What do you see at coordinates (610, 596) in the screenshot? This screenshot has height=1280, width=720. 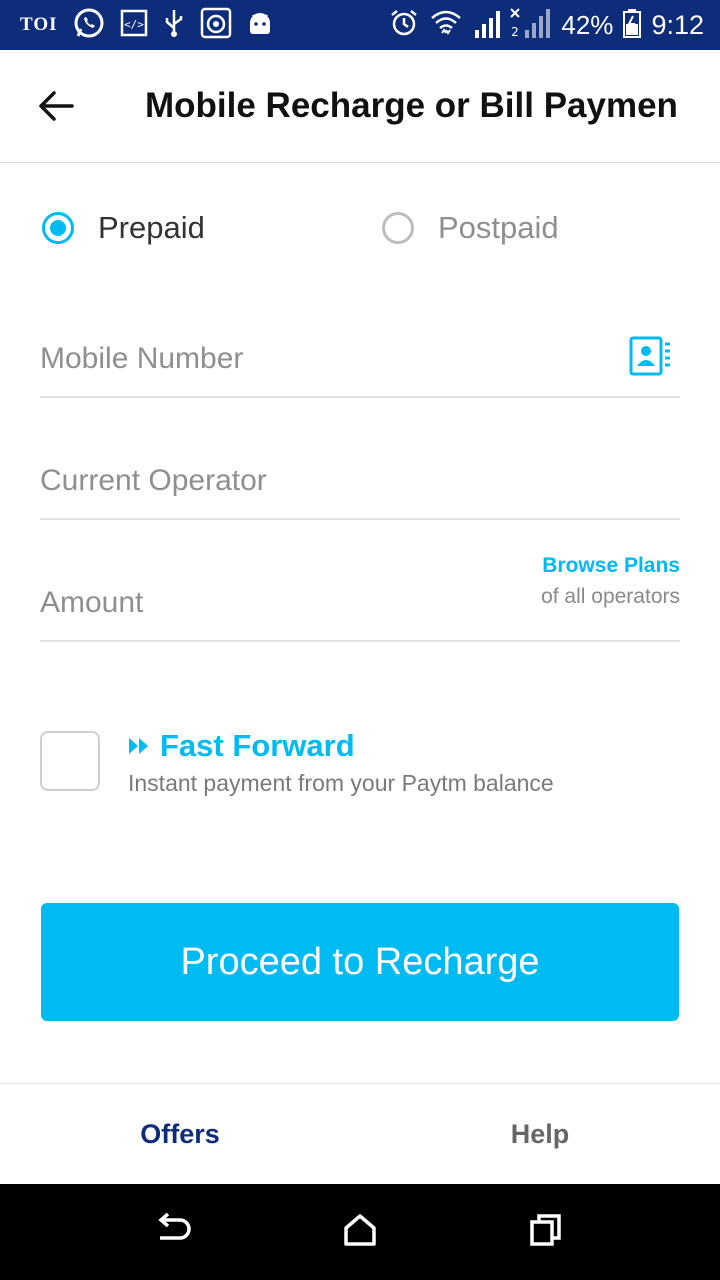 I see `browse-plans-subtitle: of all operators` at bounding box center [610, 596].